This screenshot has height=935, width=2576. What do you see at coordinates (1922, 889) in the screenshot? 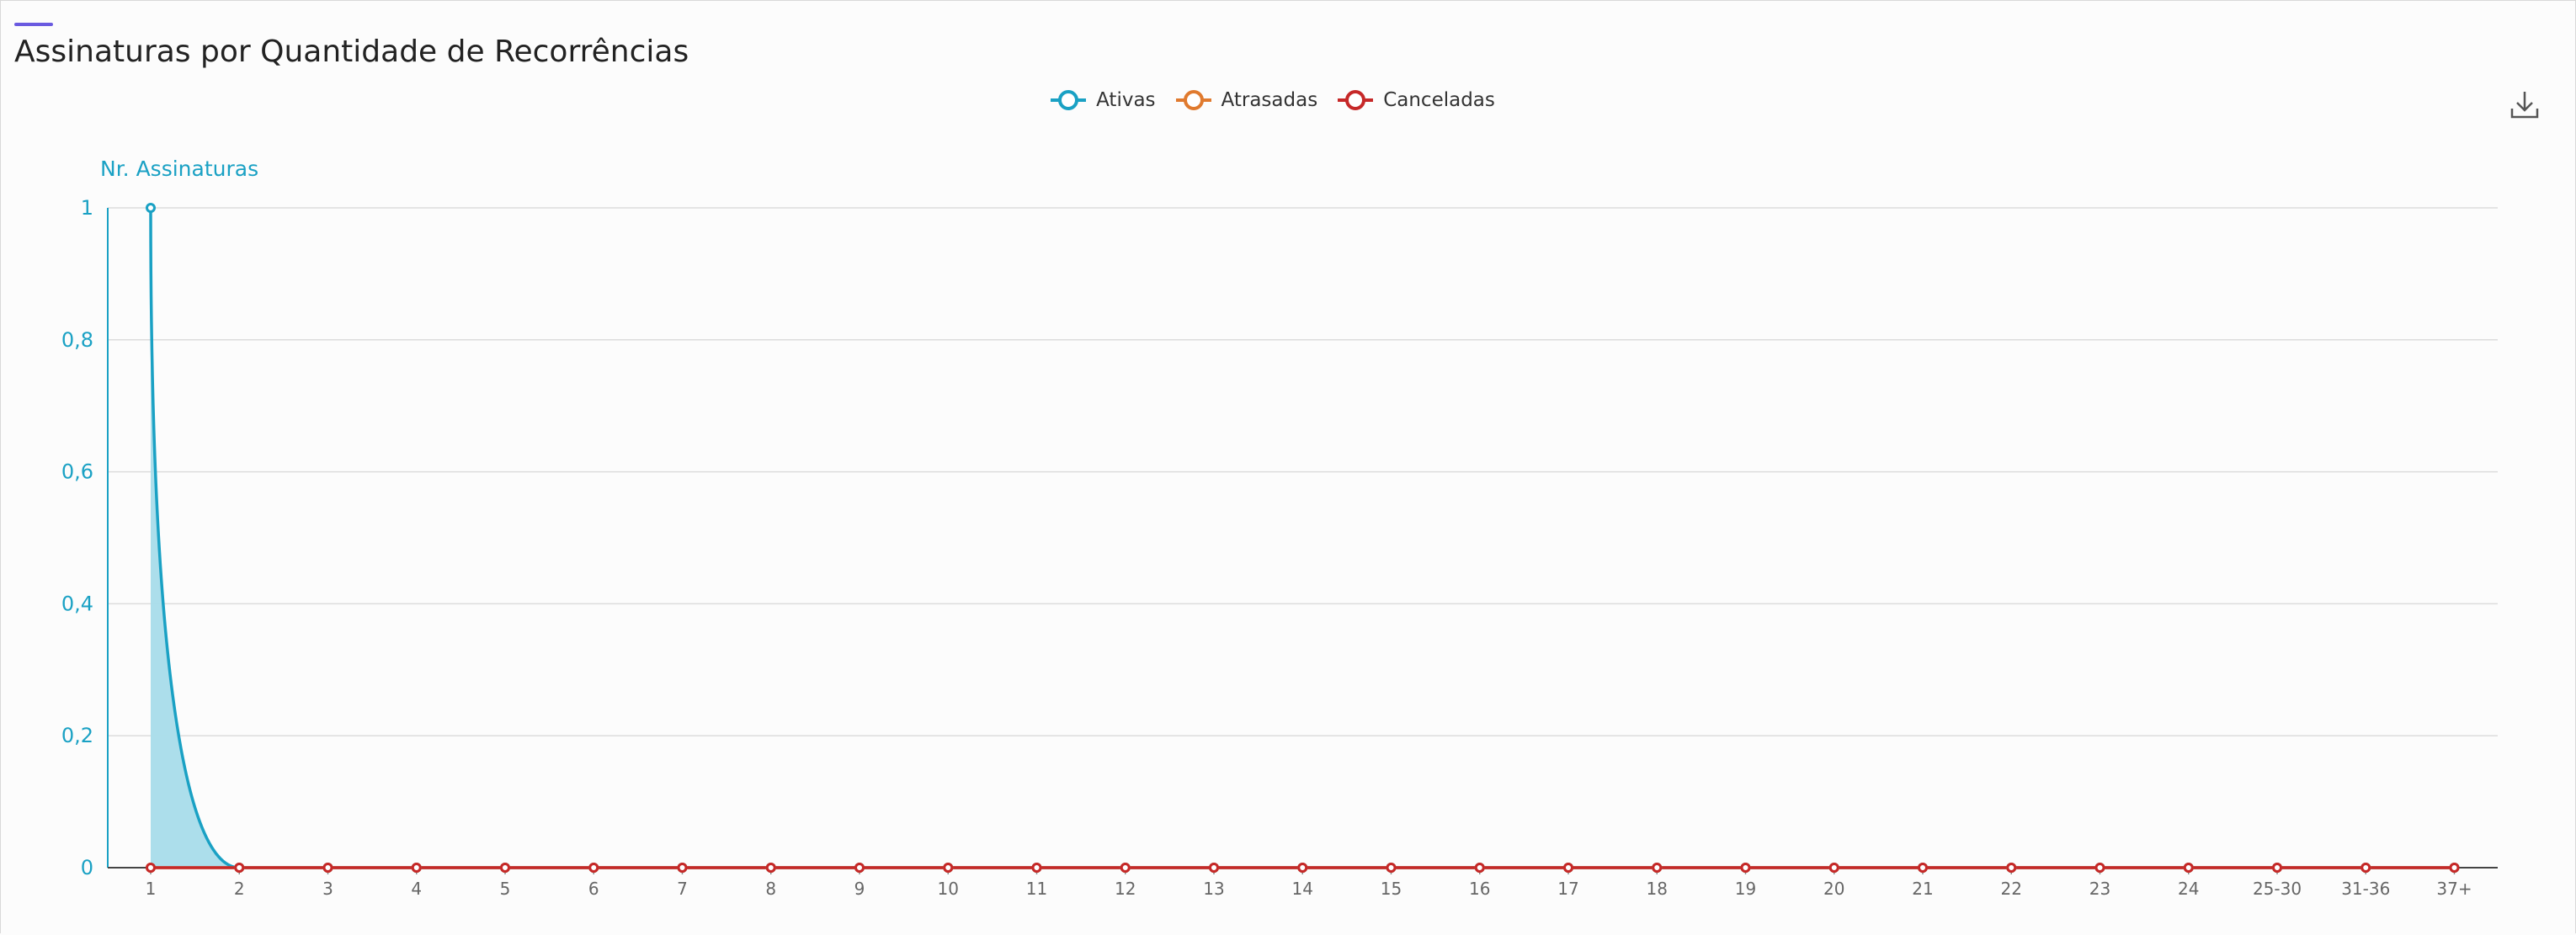
I see `x-tick-label: 21` at bounding box center [1922, 889].